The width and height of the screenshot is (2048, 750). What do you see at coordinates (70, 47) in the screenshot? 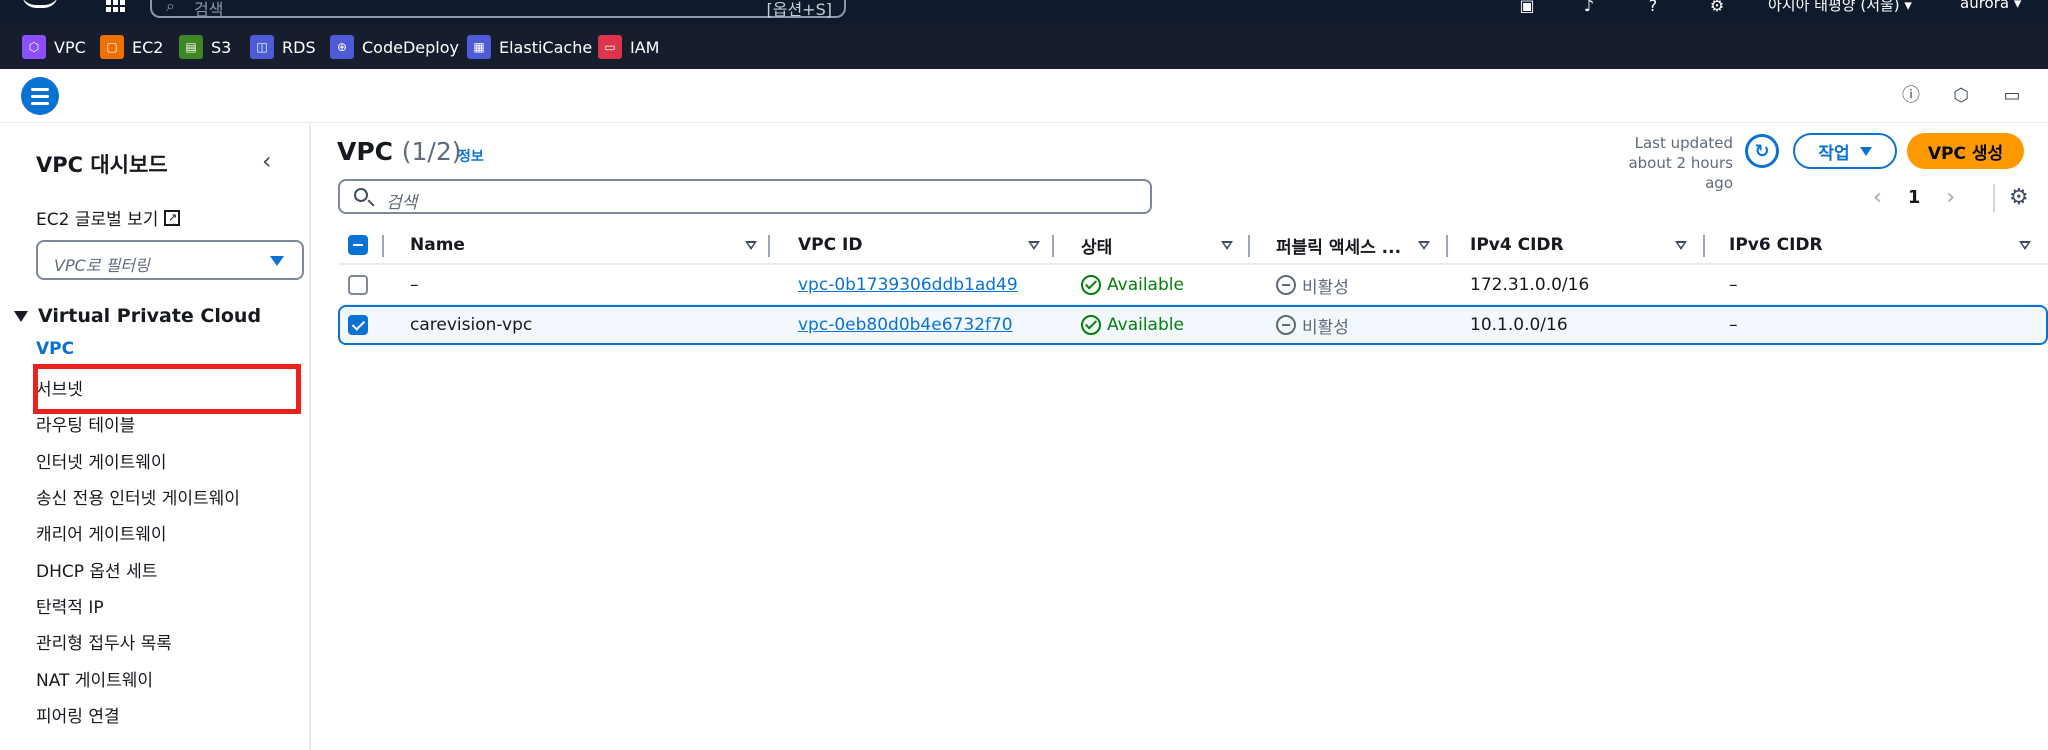
I see `favorite-label: VPC` at bounding box center [70, 47].